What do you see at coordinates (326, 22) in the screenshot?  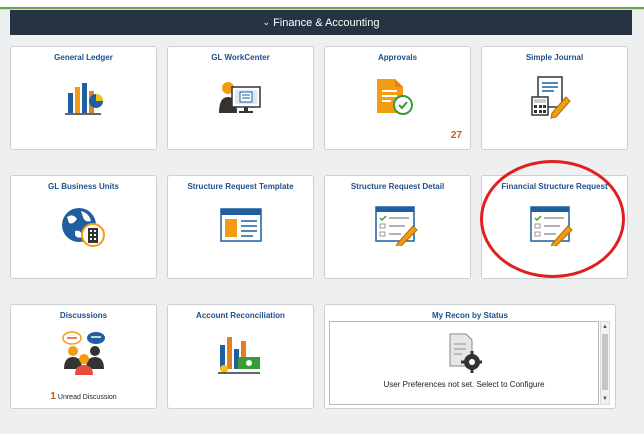 I see `section-title: Finance & Accounting` at bounding box center [326, 22].